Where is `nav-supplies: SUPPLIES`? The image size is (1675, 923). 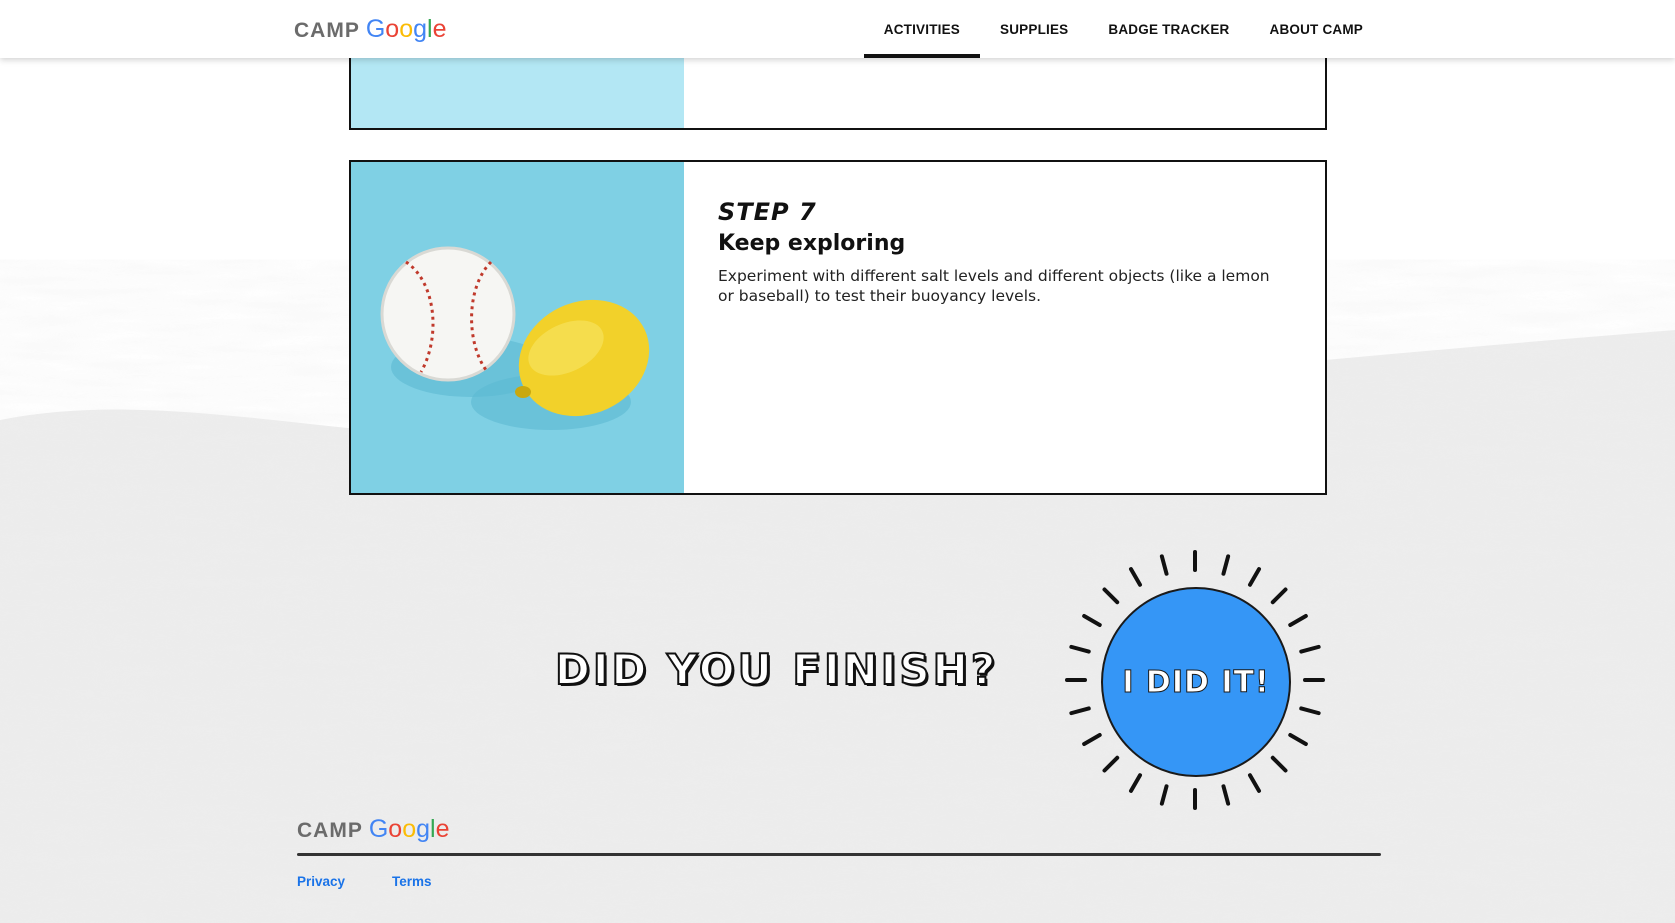
nav-supplies: SUPPLIES is located at coordinates (1034, 29).